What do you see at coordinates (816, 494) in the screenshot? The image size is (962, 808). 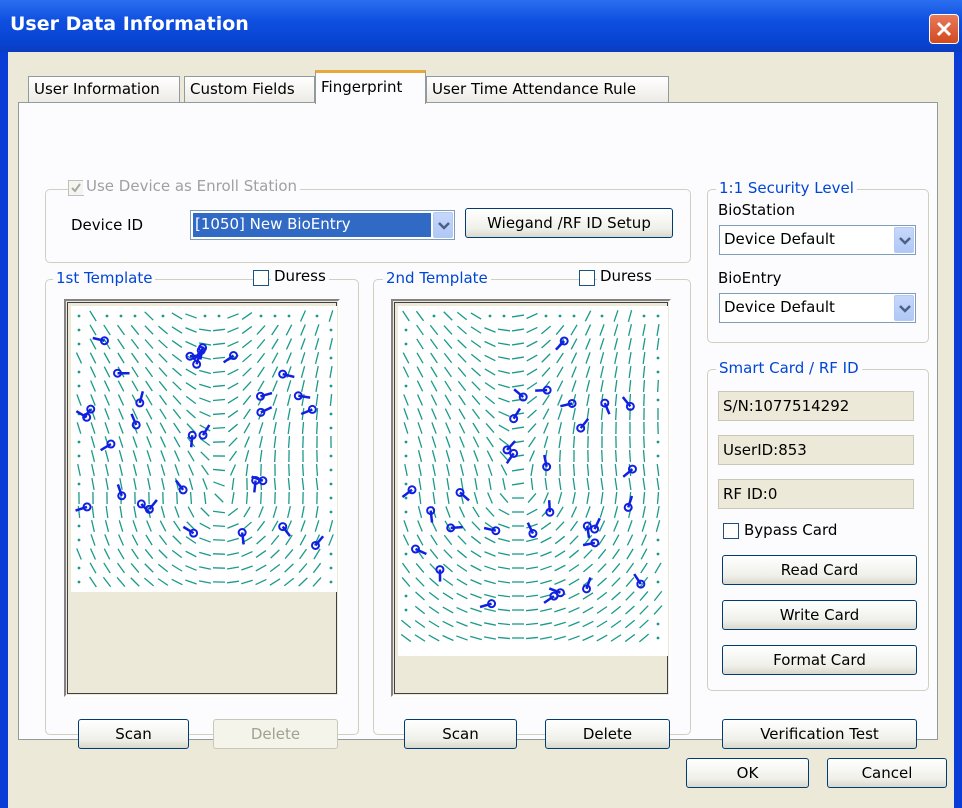 I see `rf-id-field: RF ID:0` at bounding box center [816, 494].